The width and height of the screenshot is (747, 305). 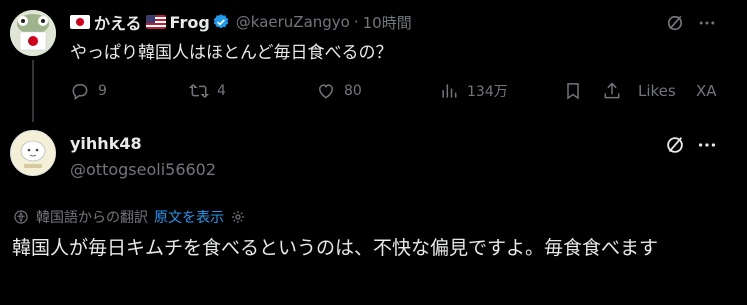 What do you see at coordinates (106, 143) in the screenshot?
I see `display-name: yihhk48` at bounding box center [106, 143].